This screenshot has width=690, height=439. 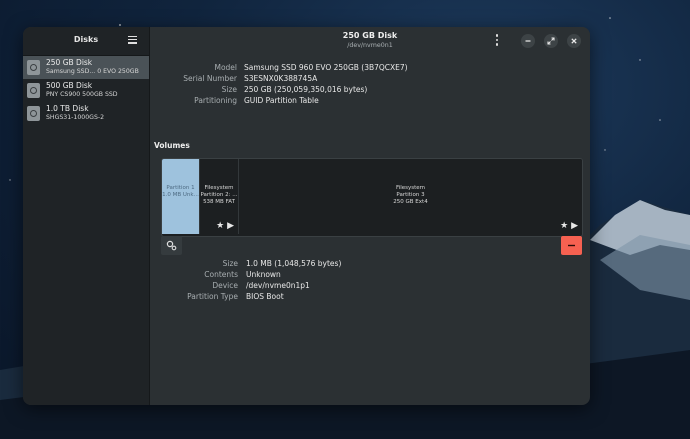 I want to click on partition-settings-button, so click(x=171, y=245).